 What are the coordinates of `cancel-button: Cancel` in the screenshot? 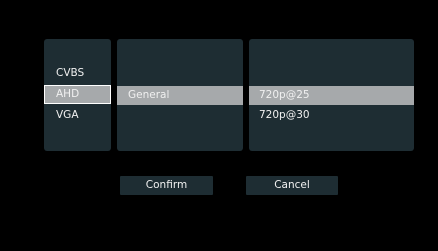 It's located at (292, 185).